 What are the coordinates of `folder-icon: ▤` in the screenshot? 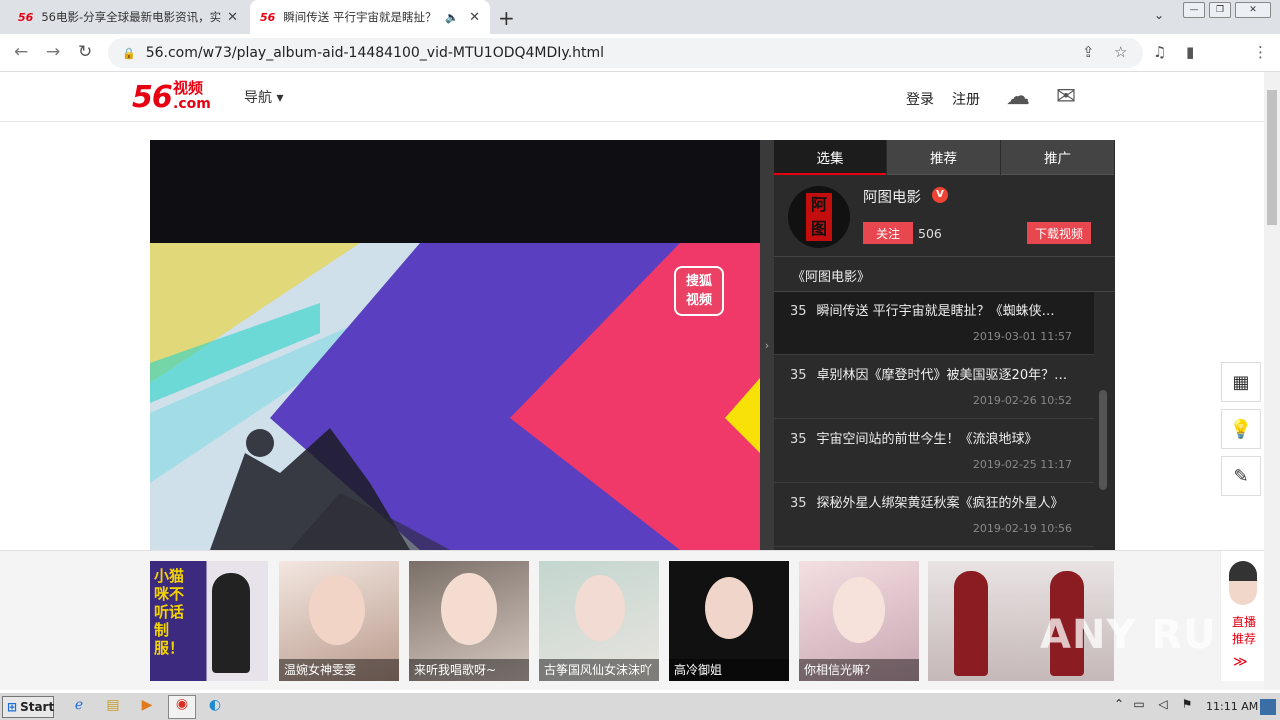 It's located at (113, 707).